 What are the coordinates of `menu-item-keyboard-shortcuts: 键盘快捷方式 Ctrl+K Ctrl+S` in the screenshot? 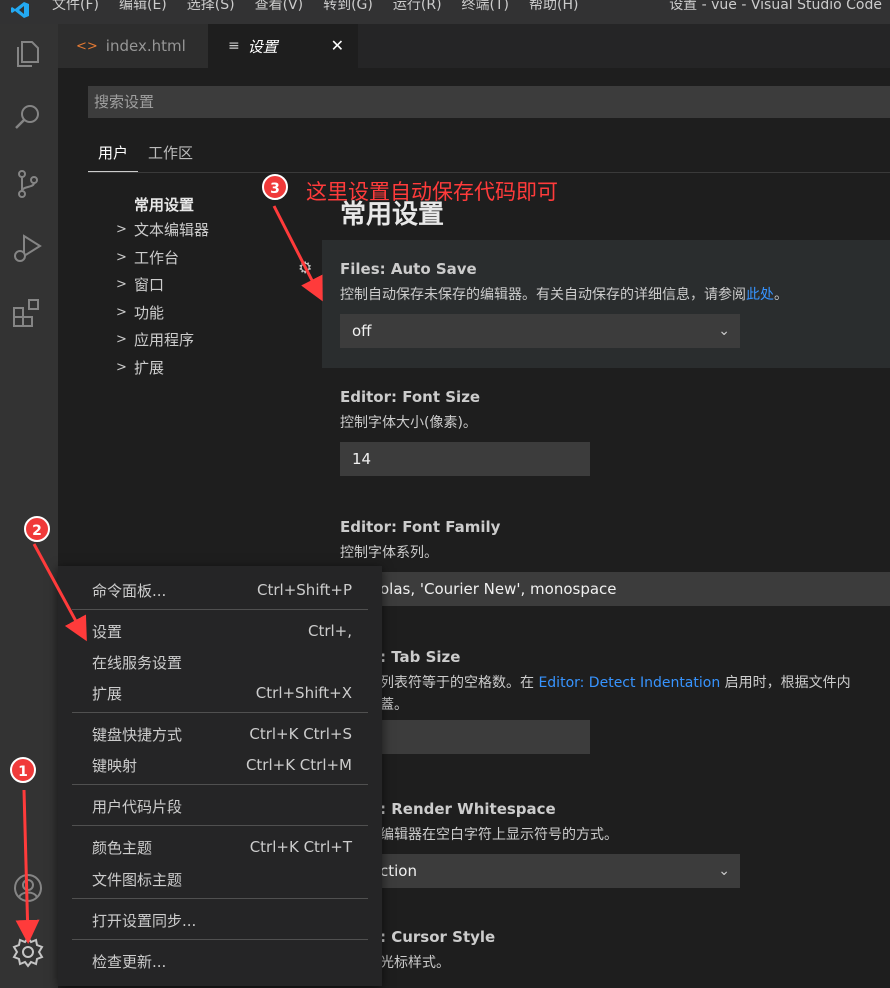 It's located at (222, 734).